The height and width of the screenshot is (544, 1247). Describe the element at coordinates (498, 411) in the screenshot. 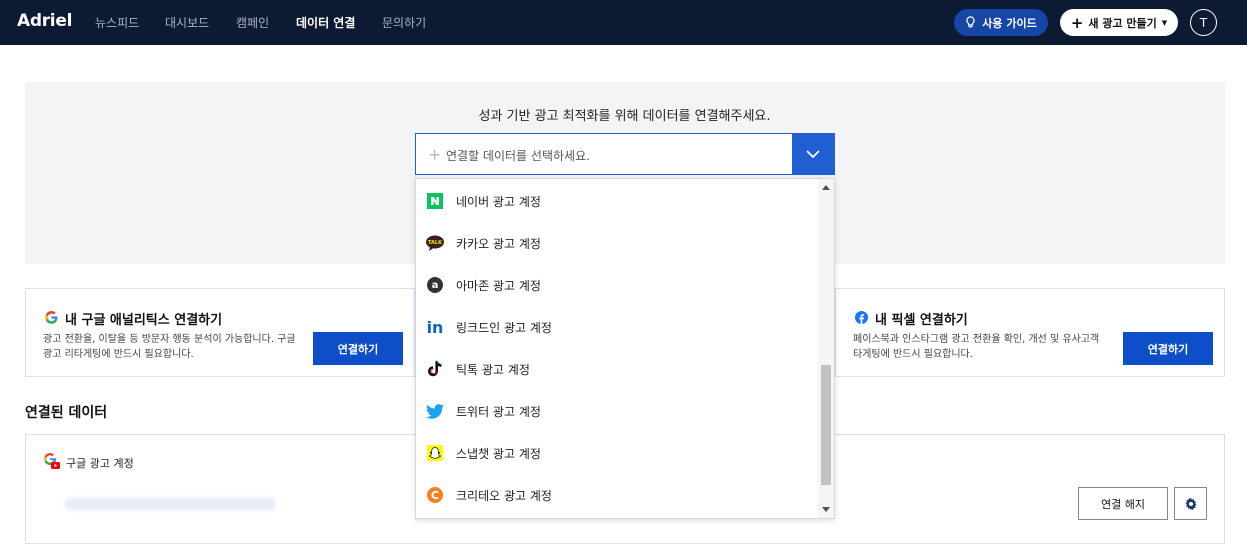

I see `dropdown-item-label: 트위터 광고 계정` at that location.